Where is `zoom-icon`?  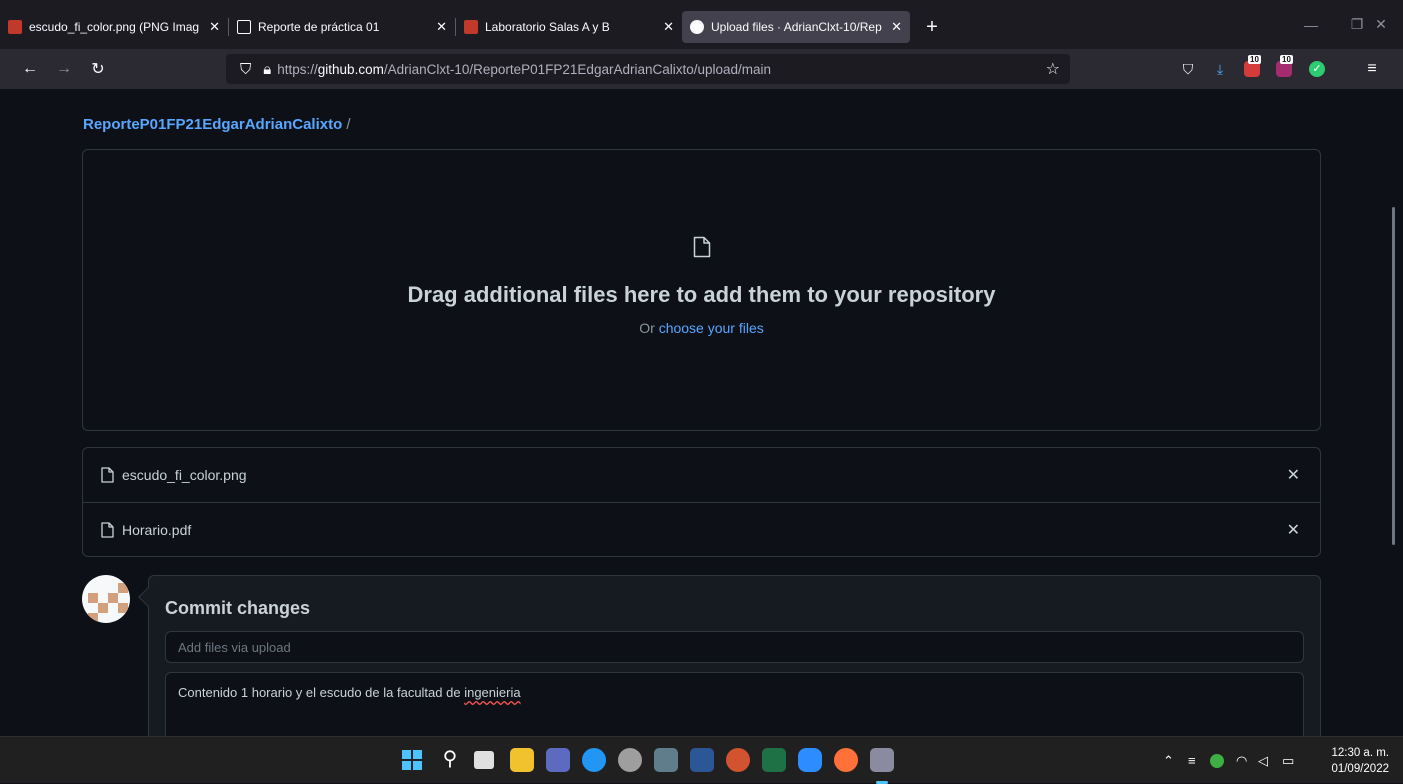 zoom-icon is located at coordinates (810, 760).